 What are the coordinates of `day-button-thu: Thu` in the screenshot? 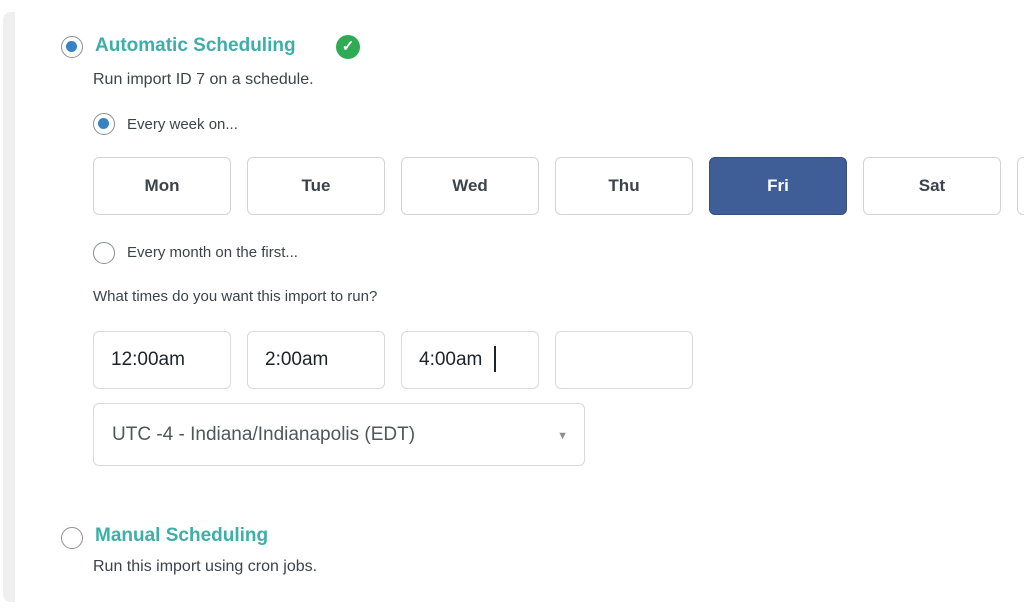 It's located at (624, 186).